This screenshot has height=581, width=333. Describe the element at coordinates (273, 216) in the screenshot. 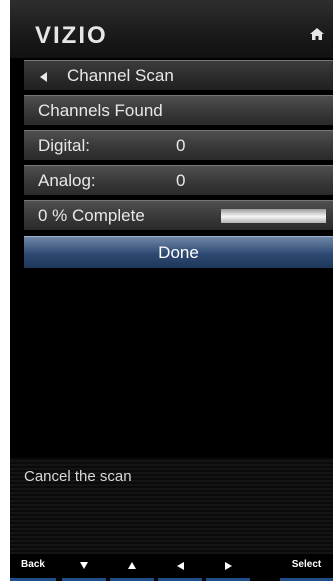

I see `progress-bar` at that location.